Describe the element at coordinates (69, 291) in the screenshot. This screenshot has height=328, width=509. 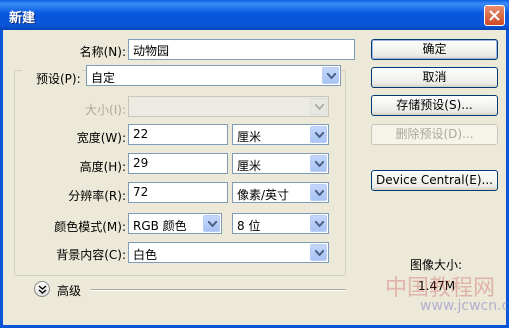
I see `advanced-label: 高级` at that location.